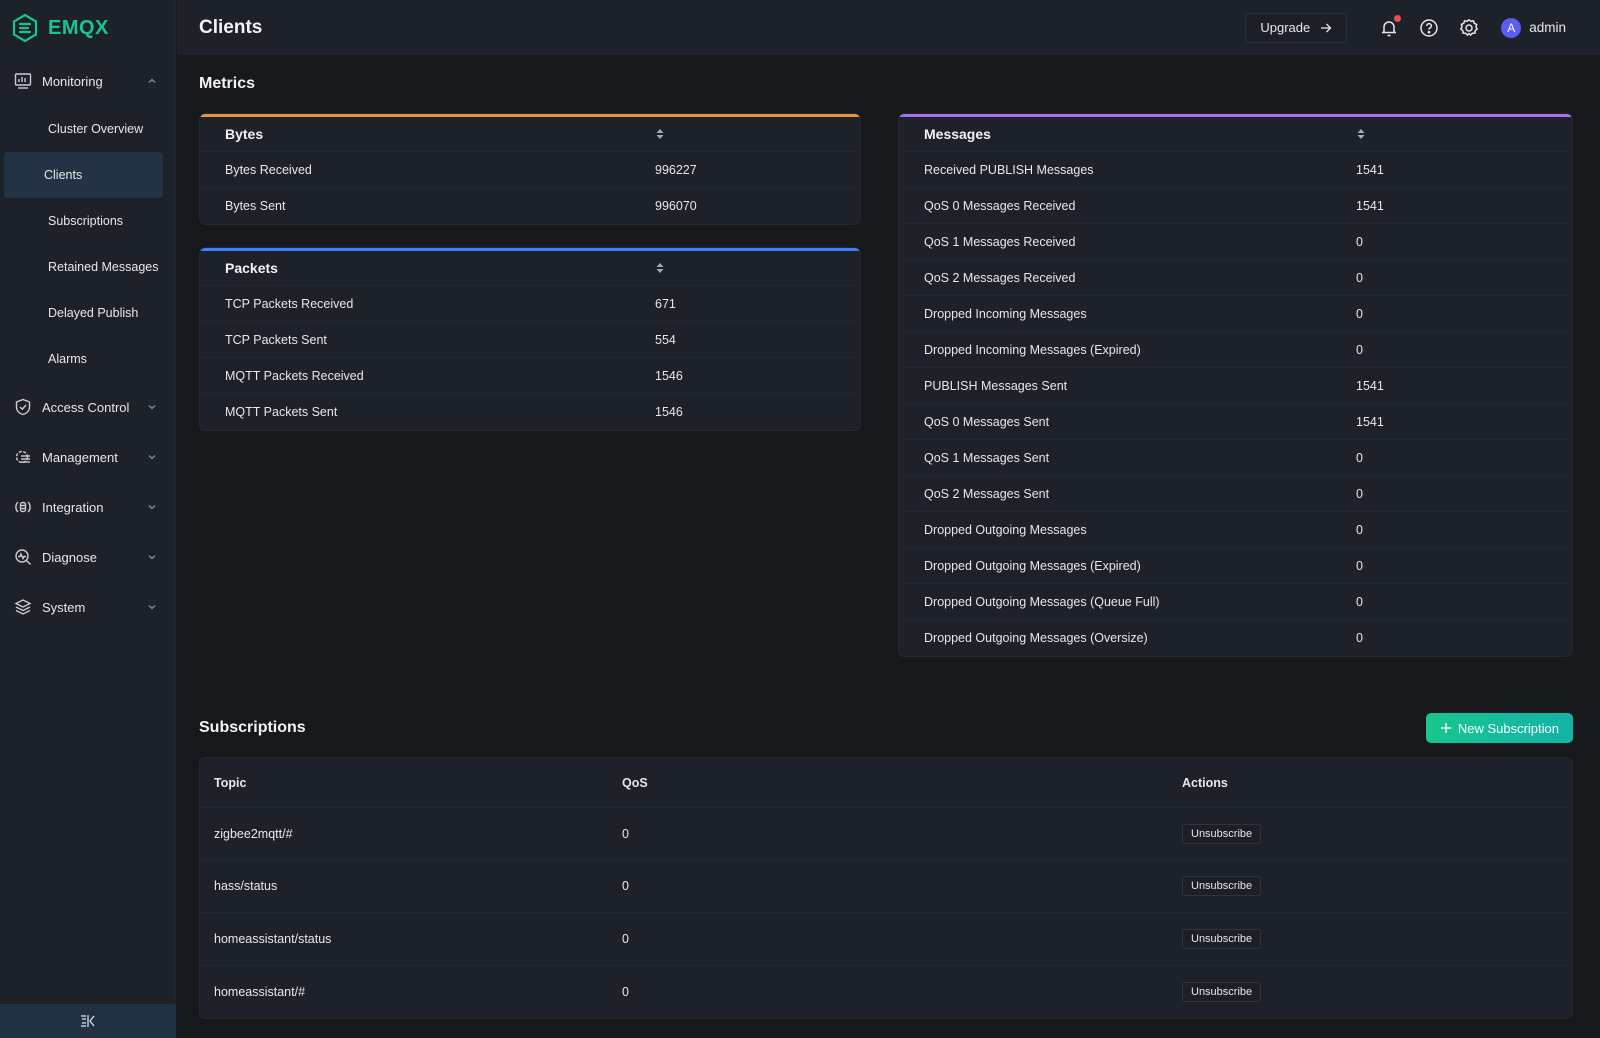  I want to click on subscriptions-title: Subscriptions, so click(252, 727).